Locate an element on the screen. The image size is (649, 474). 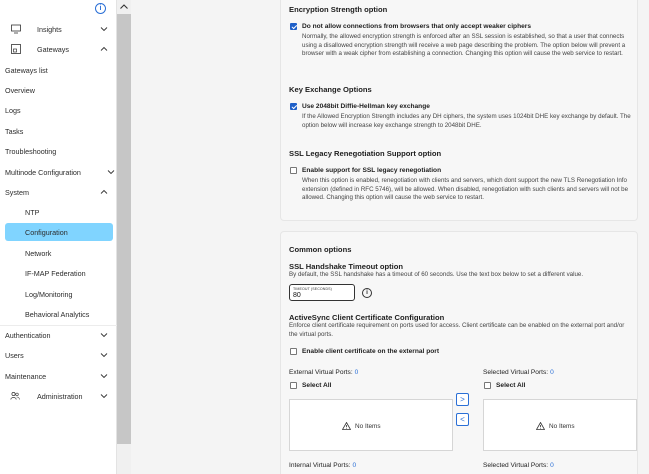
users-icon is located at coordinates (15, 396).